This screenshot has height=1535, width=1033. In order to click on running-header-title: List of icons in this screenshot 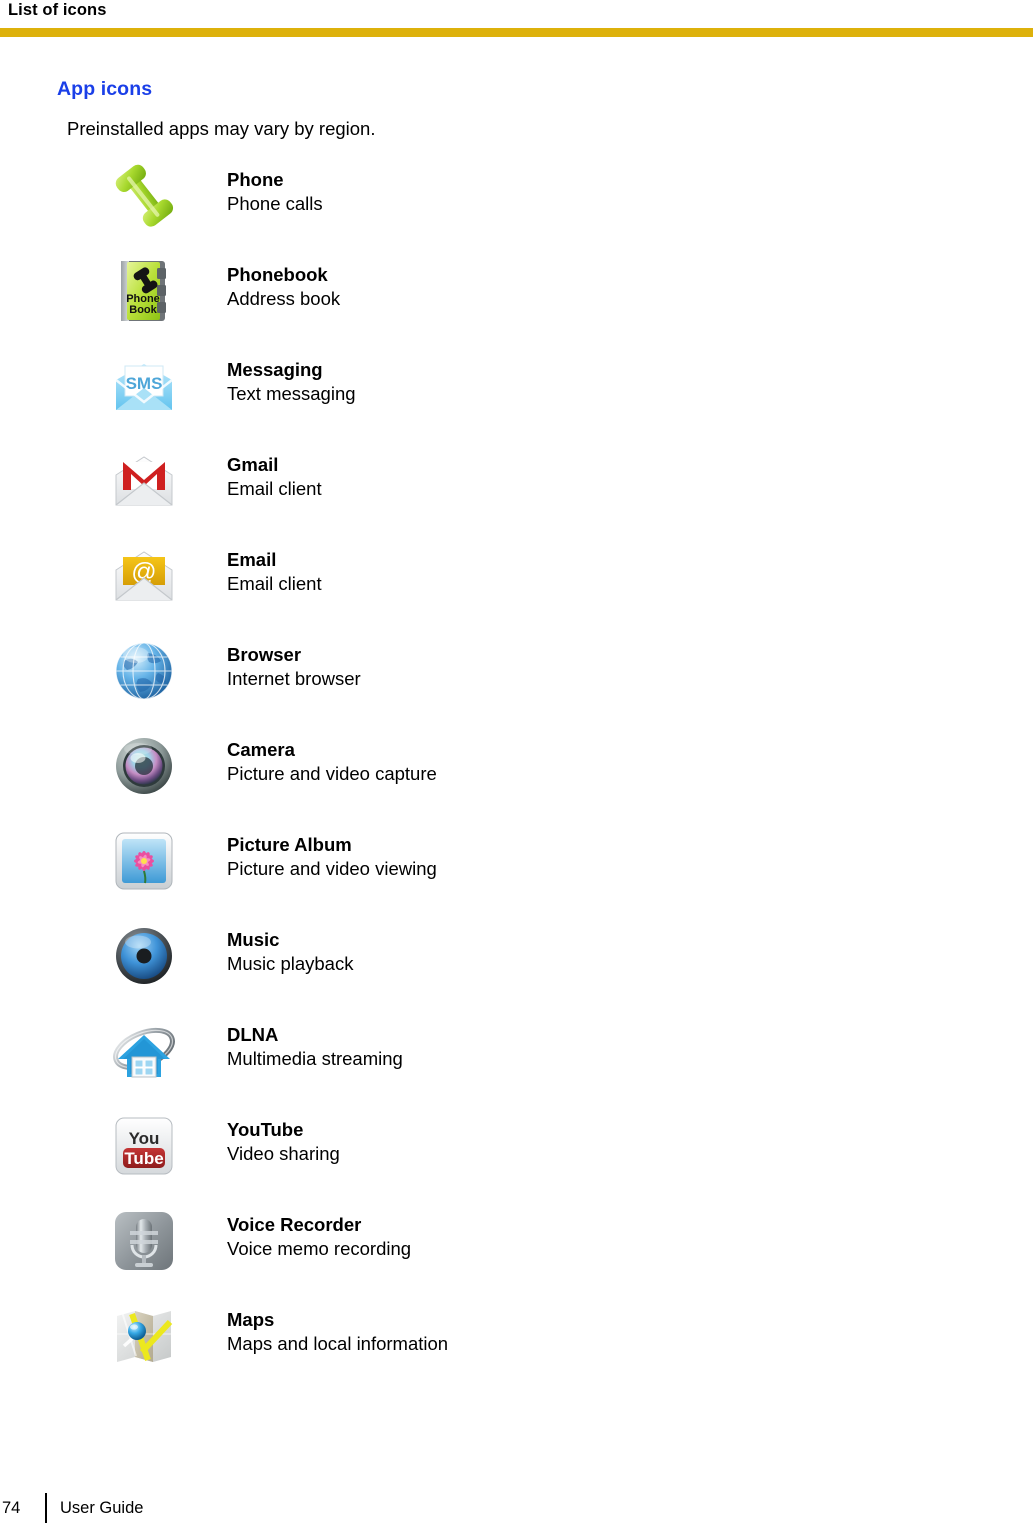, I will do `click(57, 10)`.